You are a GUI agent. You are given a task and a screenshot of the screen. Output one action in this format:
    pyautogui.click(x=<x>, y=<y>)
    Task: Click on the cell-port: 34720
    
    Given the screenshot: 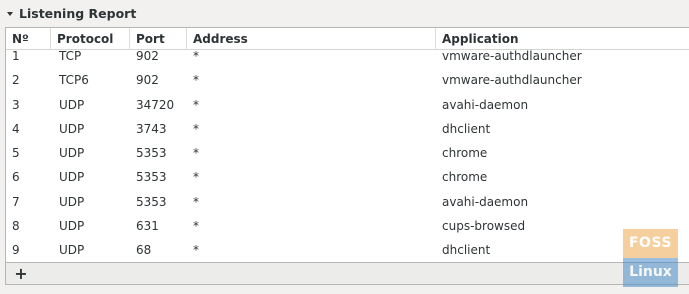 What is the action you would take?
    pyautogui.click(x=155, y=104)
    